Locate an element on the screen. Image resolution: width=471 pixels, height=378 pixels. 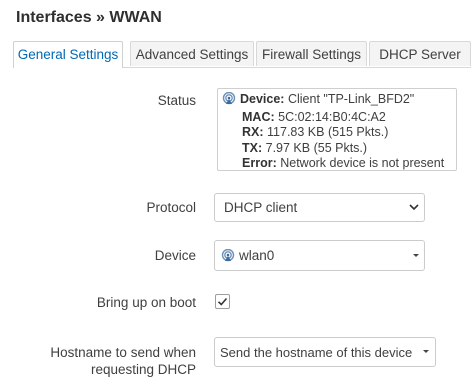
status-device-value: Client "TP-Link_BFD2" is located at coordinates (351, 99).